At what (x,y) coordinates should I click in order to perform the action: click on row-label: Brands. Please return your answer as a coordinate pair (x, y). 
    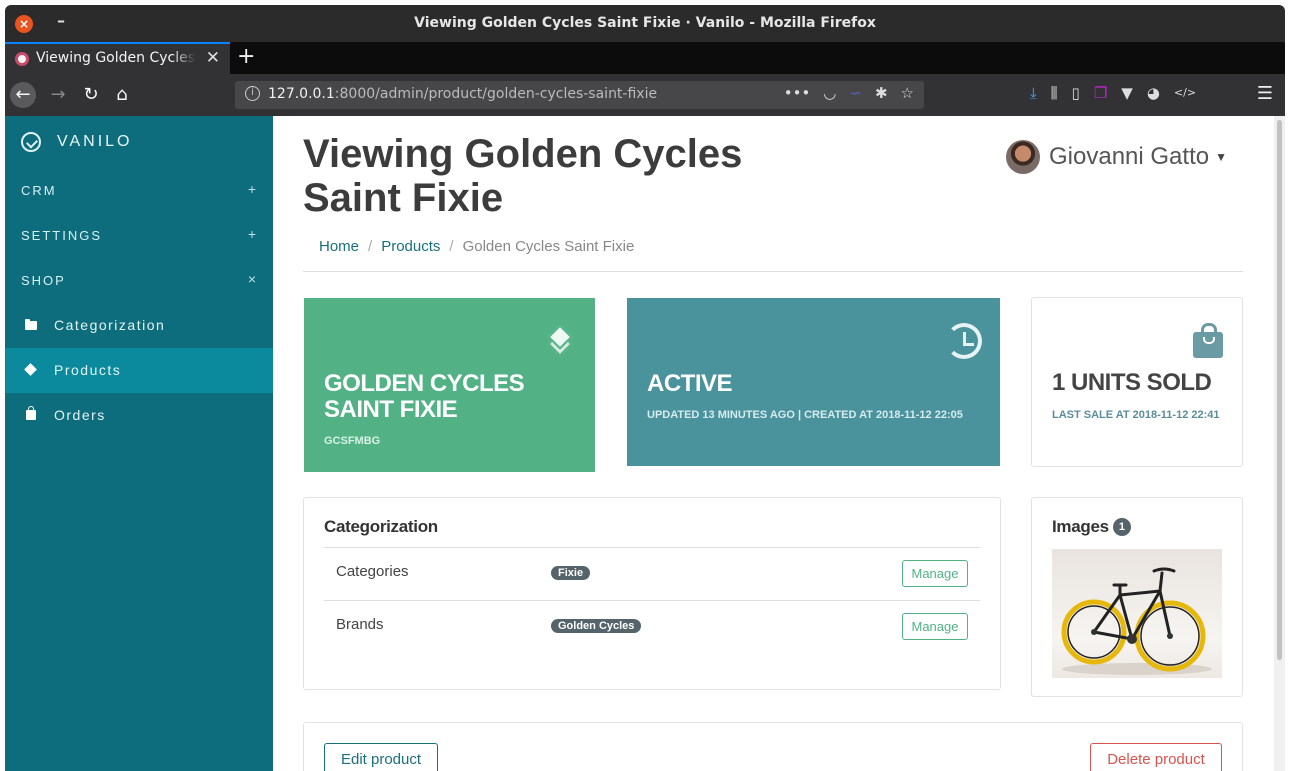
    Looking at the image, I should click on (360, 624).